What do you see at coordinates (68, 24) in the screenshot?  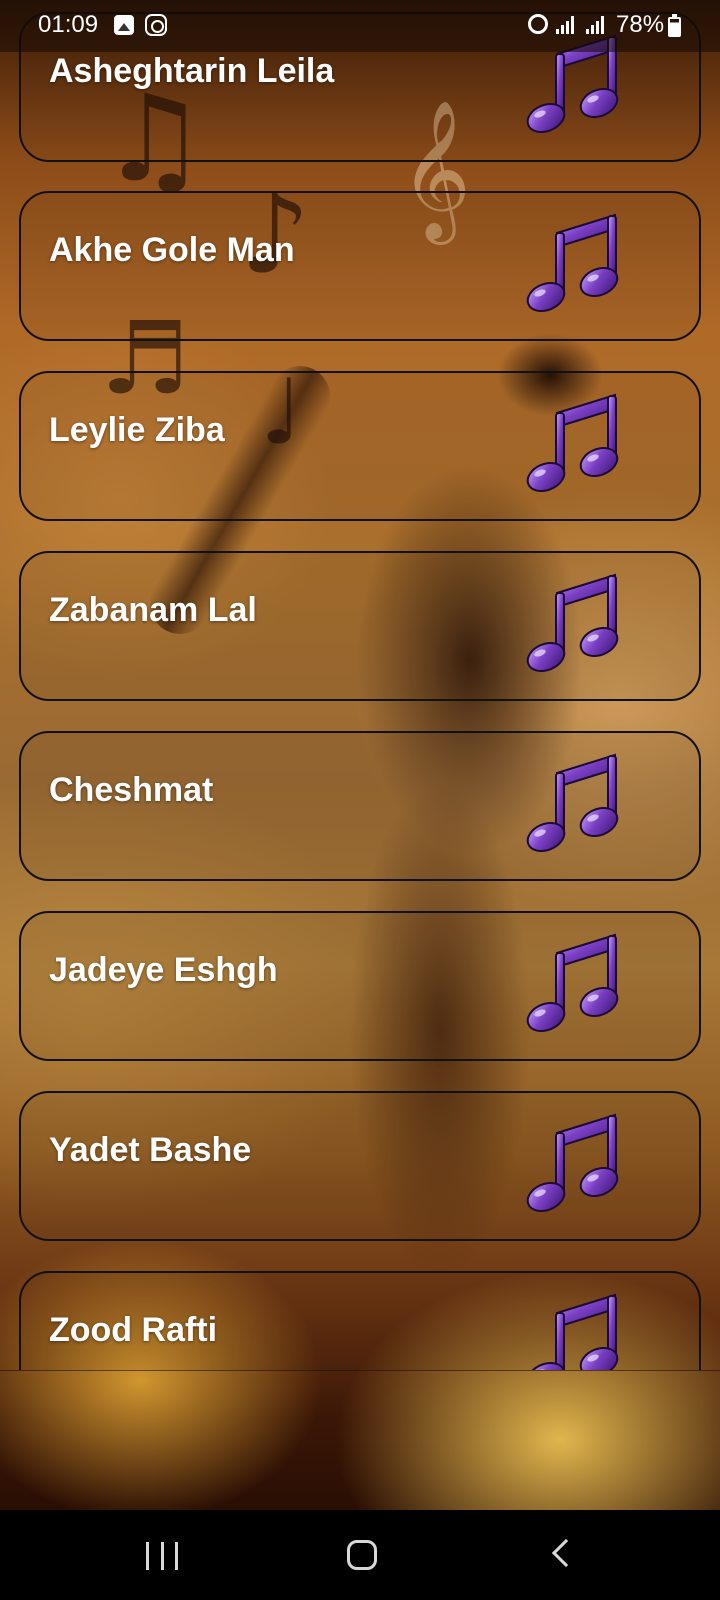 I see `status-time: 01:09` at bounding box center [68, 24].